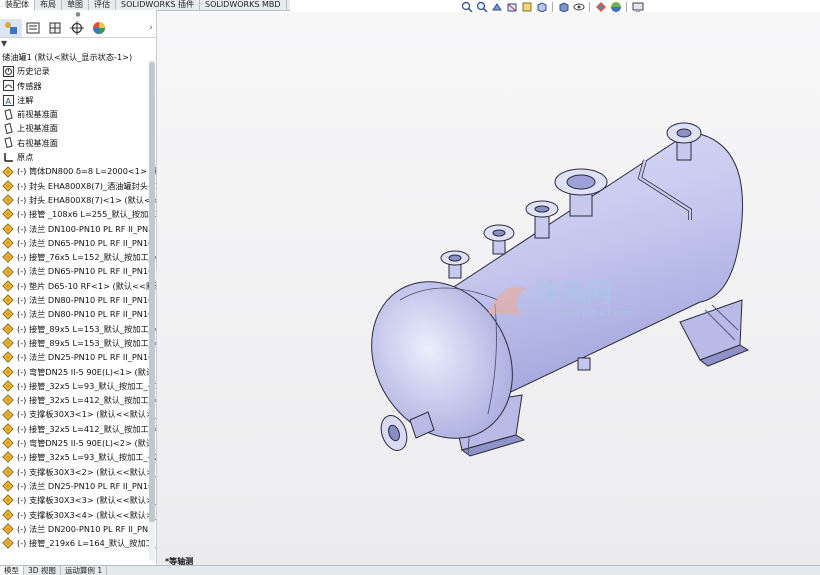 This screenshot has height=575, width=820. I want to click on tree-root-label: 储油罐1 (默认<默认_显示状态-1>), so click(67, 57).